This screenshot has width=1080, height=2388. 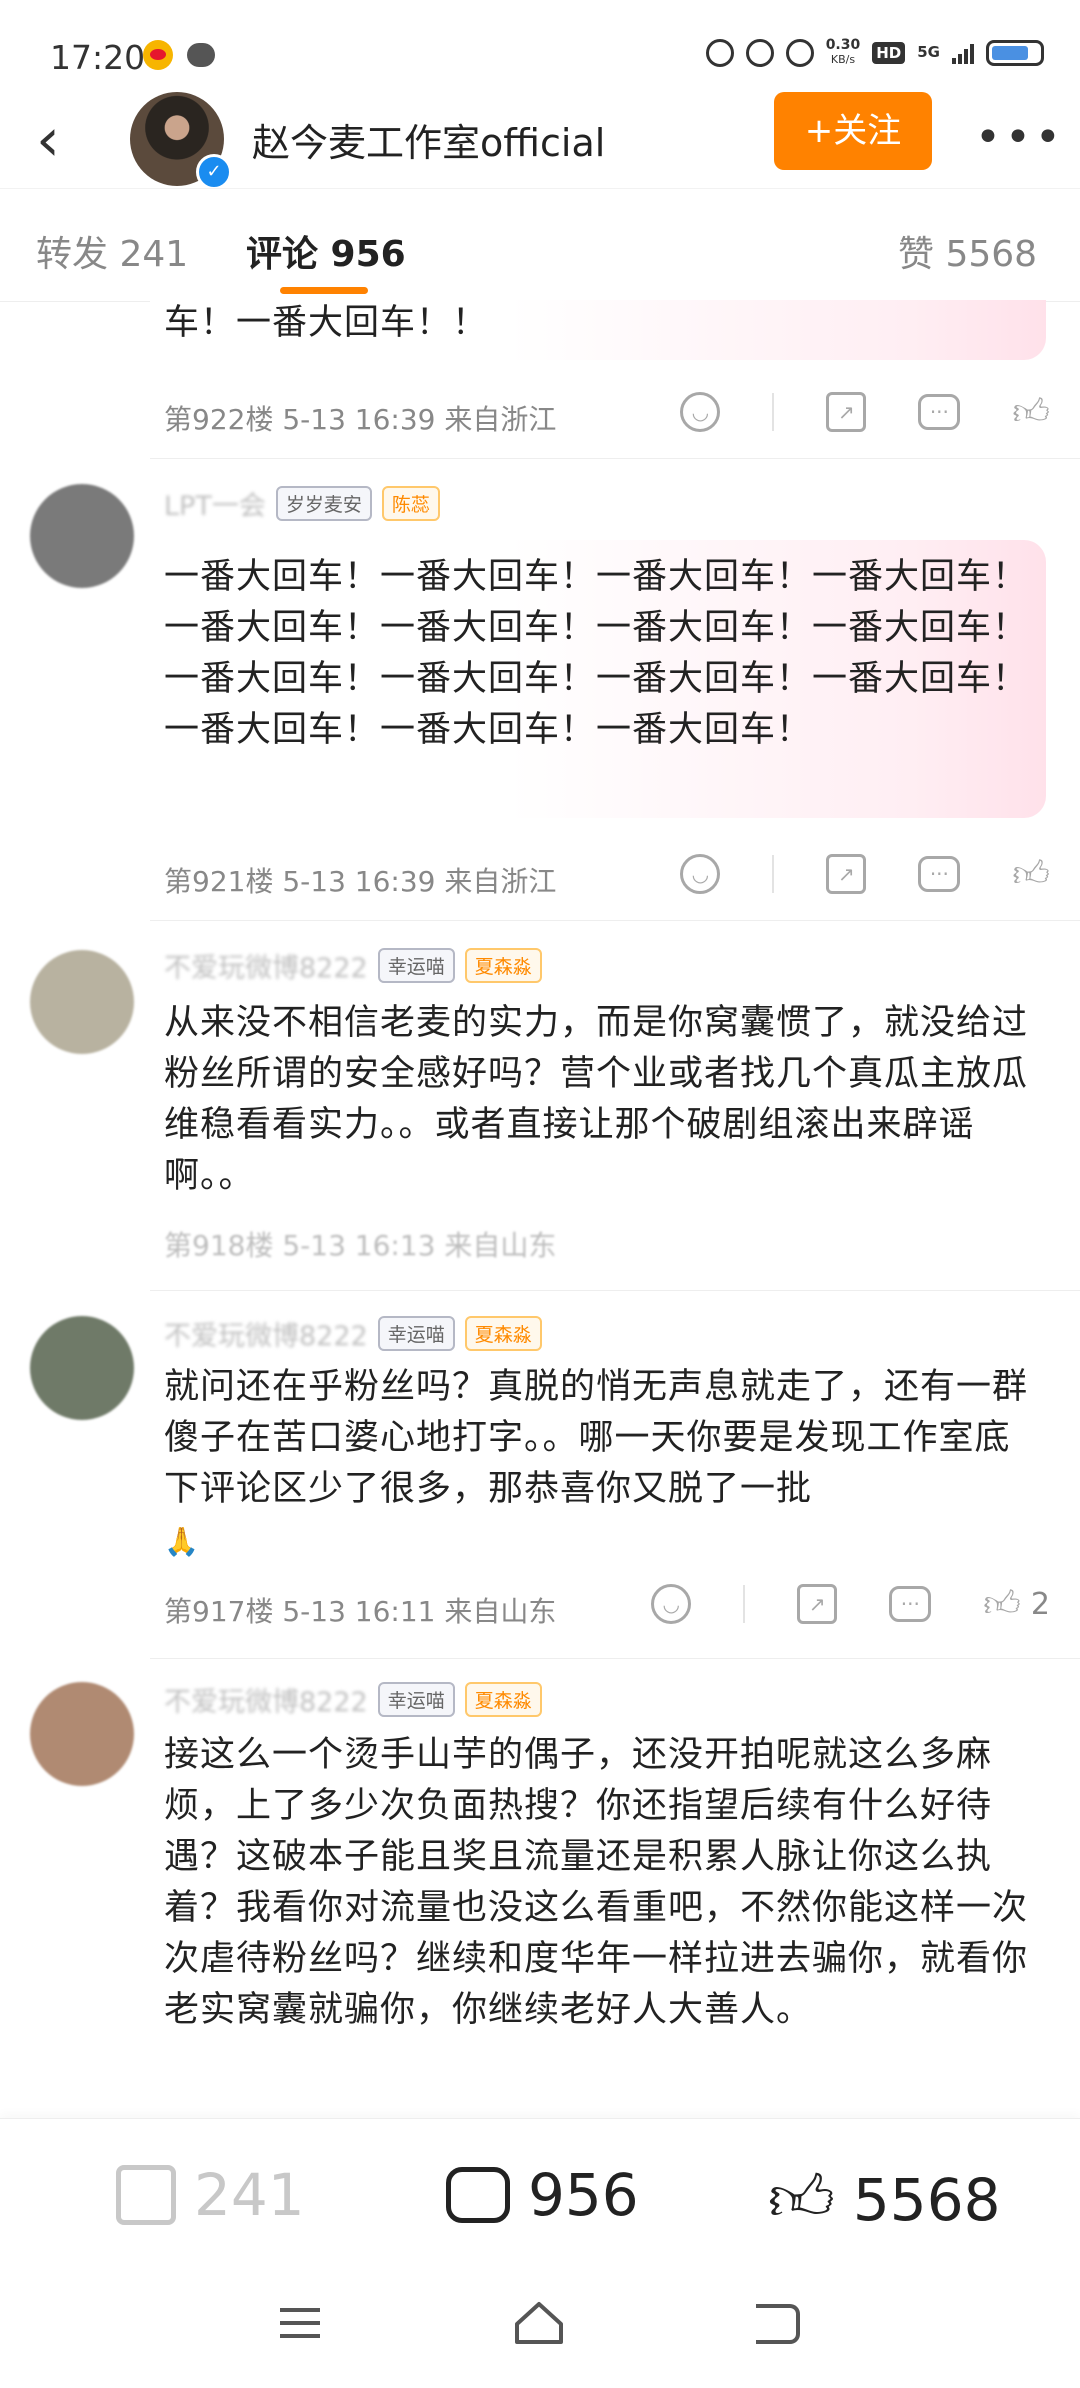 I want to click on repost-button: 241, so click(x=210, y=2195).